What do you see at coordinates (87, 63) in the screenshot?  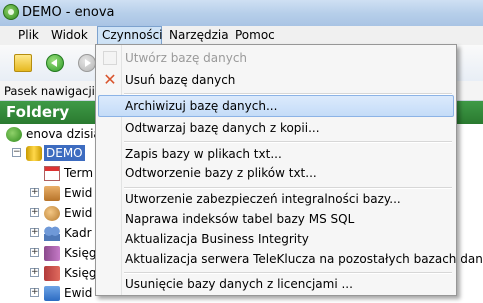 I see `forward-arrow-icon` at bounding box center [87, 63].